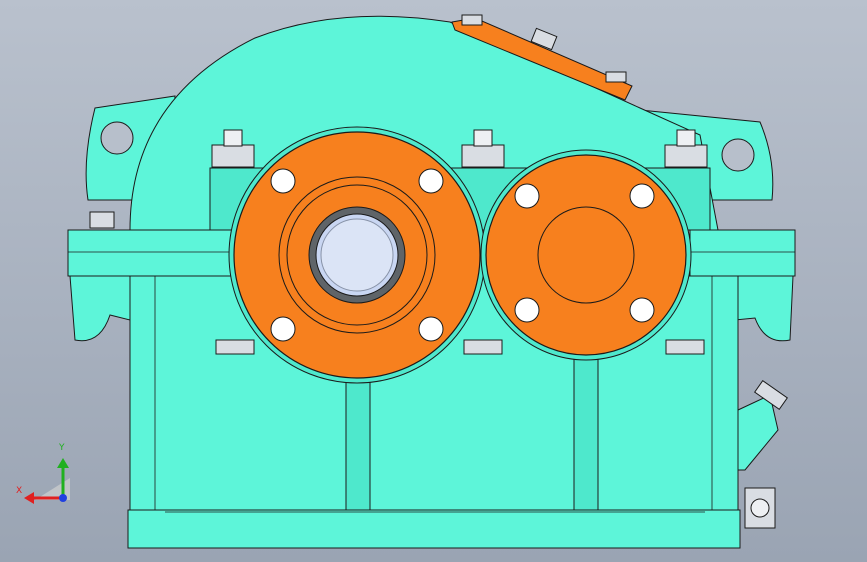  Describe the element at coordinates (616, 77) in the screenshot. I see `cover-bolt-right` at that location.